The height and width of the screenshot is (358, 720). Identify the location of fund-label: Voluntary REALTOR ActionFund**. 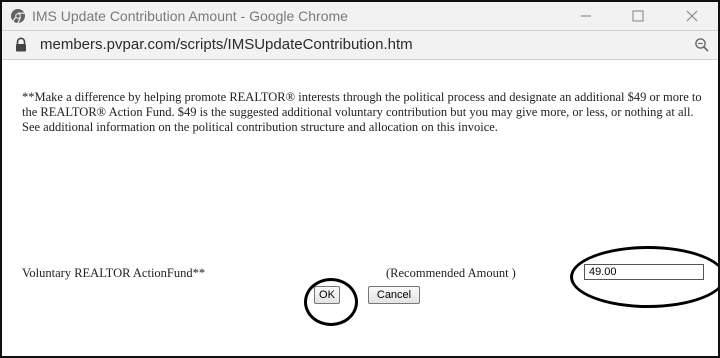
(114, 273).